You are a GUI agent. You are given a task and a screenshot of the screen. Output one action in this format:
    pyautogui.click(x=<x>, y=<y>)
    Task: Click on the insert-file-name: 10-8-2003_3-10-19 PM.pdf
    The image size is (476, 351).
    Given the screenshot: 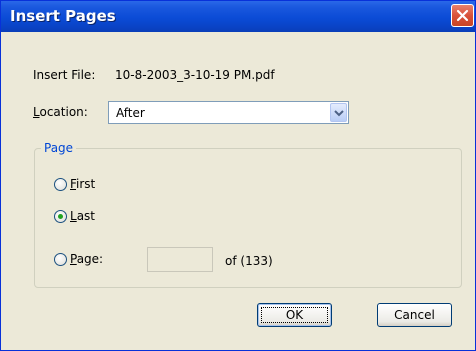 What is the action you would take?
    pyautogui.click(x=195, y=75)
    